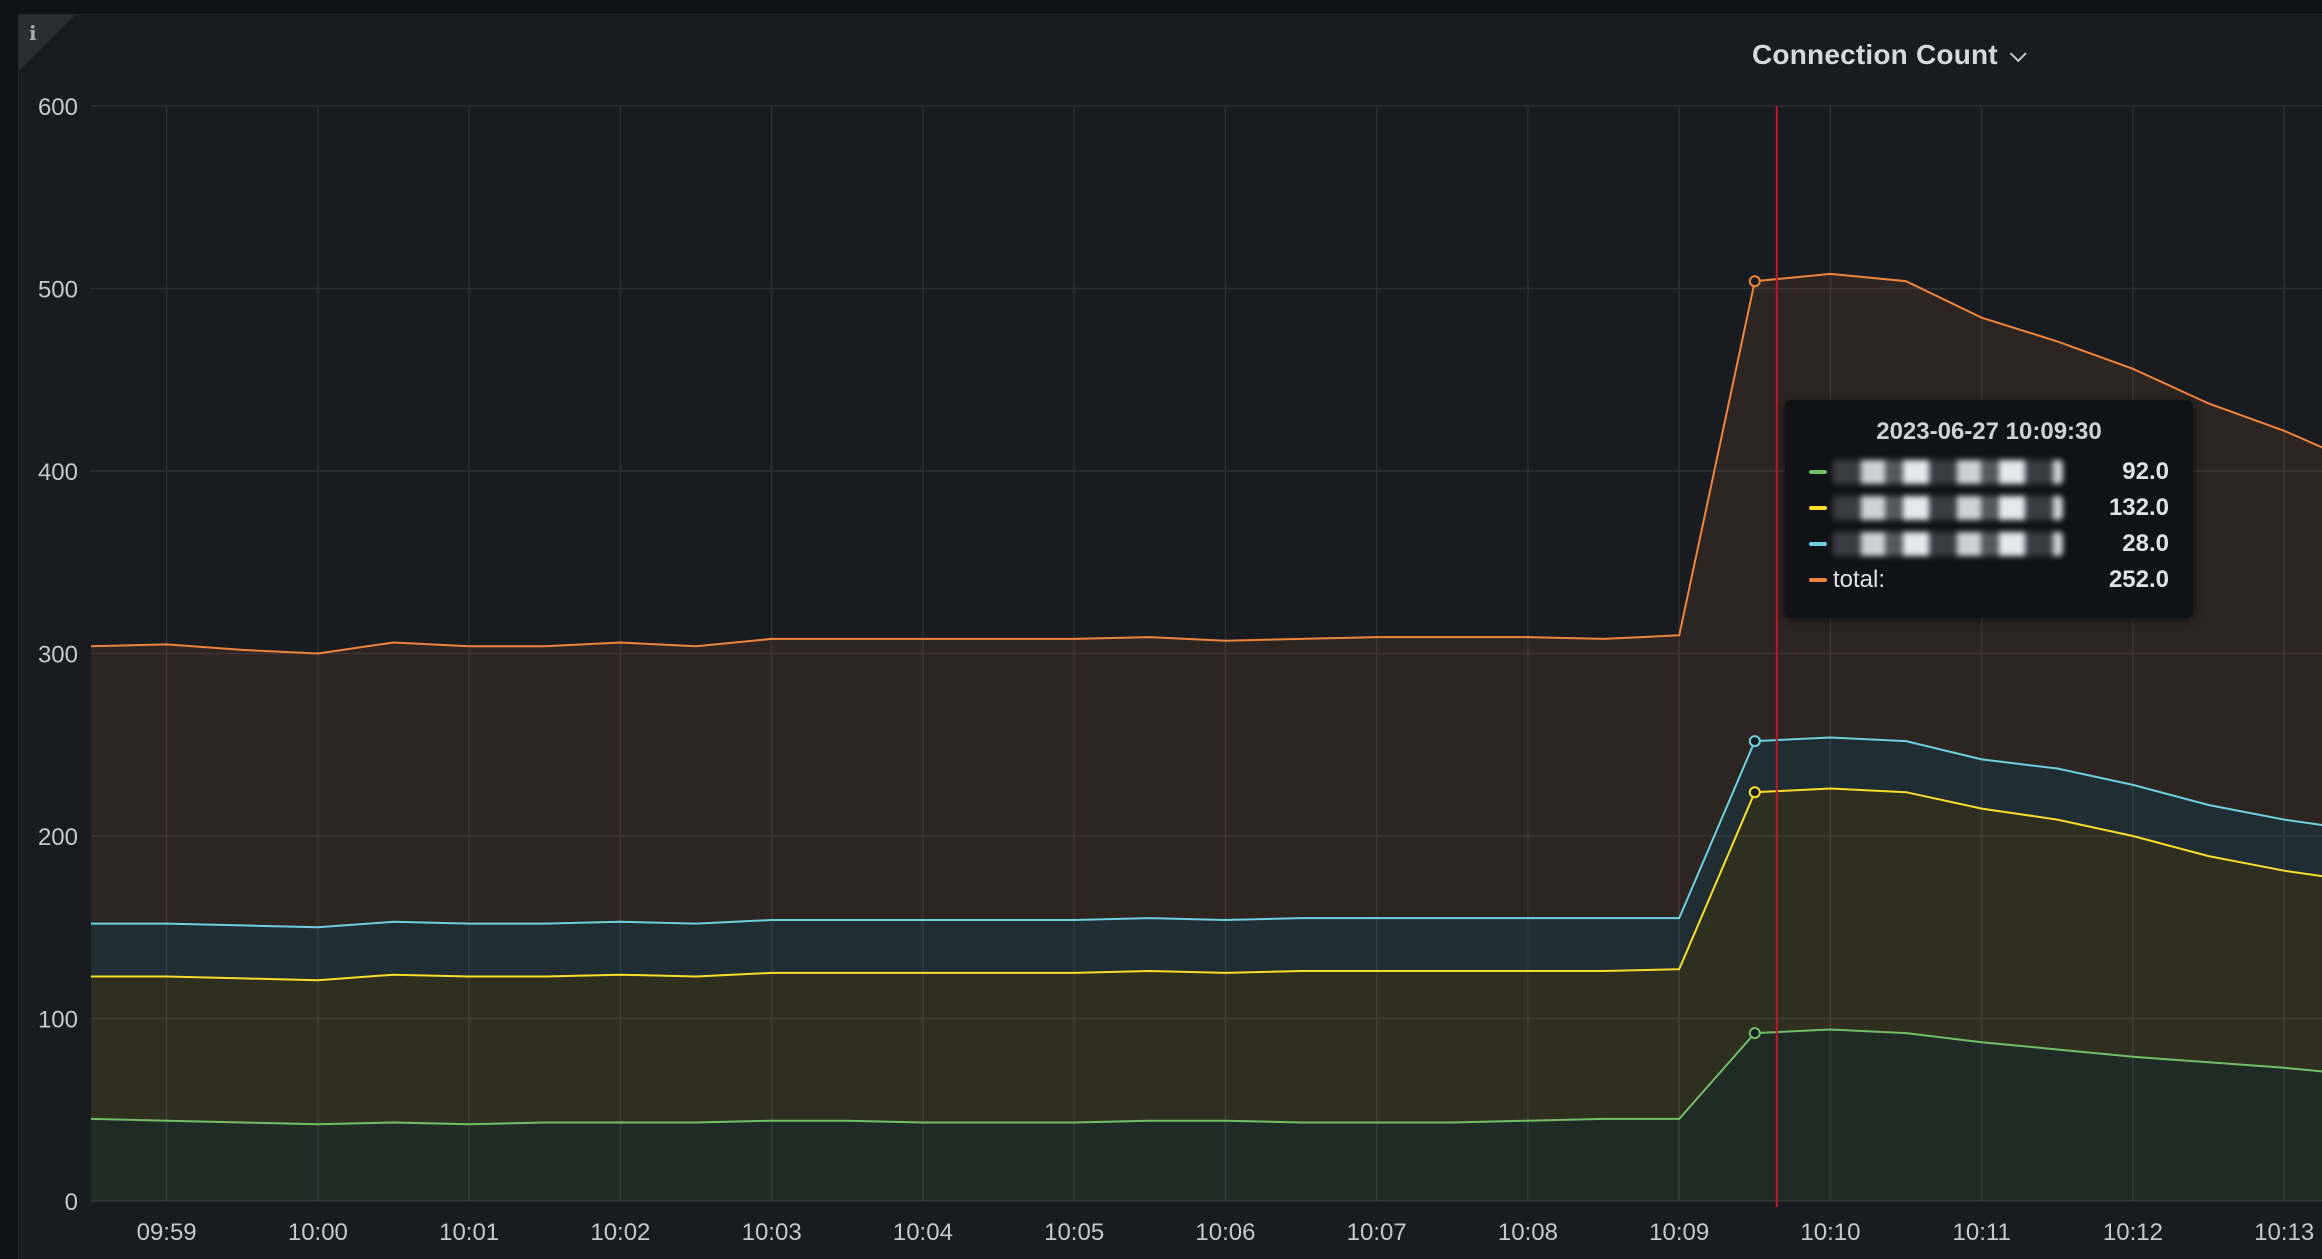 This screenshot has width=2322, height=1259. What do you see at coordinates (923, 1232) in the screenshot?
I see `x-tick-label: 10:04` at bounding box center [923, 1232].